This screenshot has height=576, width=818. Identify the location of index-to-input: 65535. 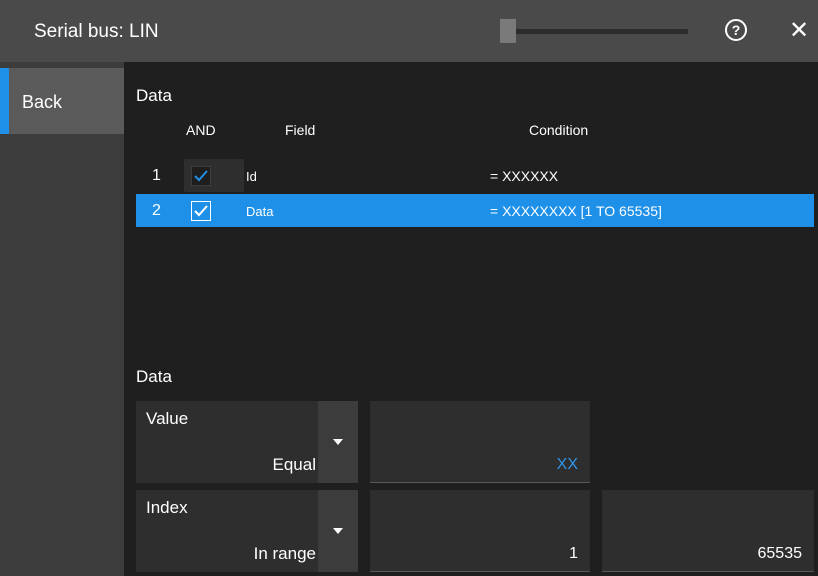
(708, 531).